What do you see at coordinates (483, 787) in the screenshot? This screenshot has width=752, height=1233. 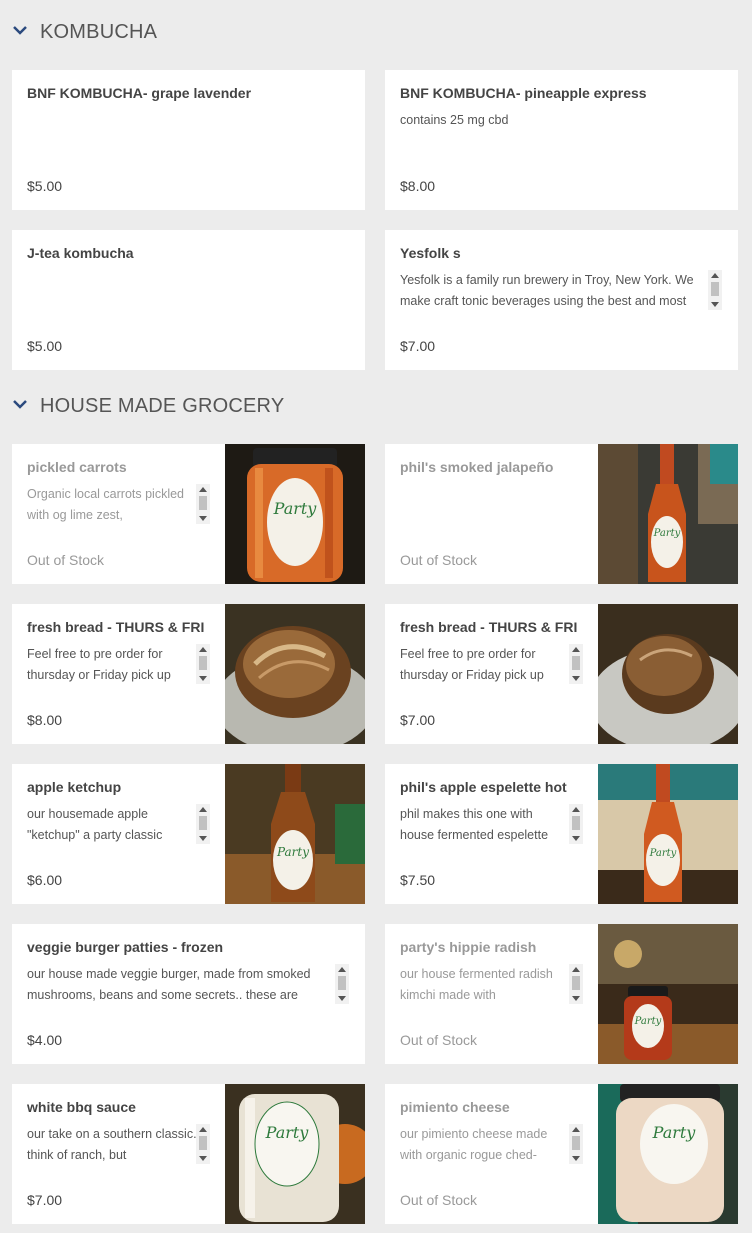 I see `item-name: phil's apple espelette hot` at bounding box center [483, 787].